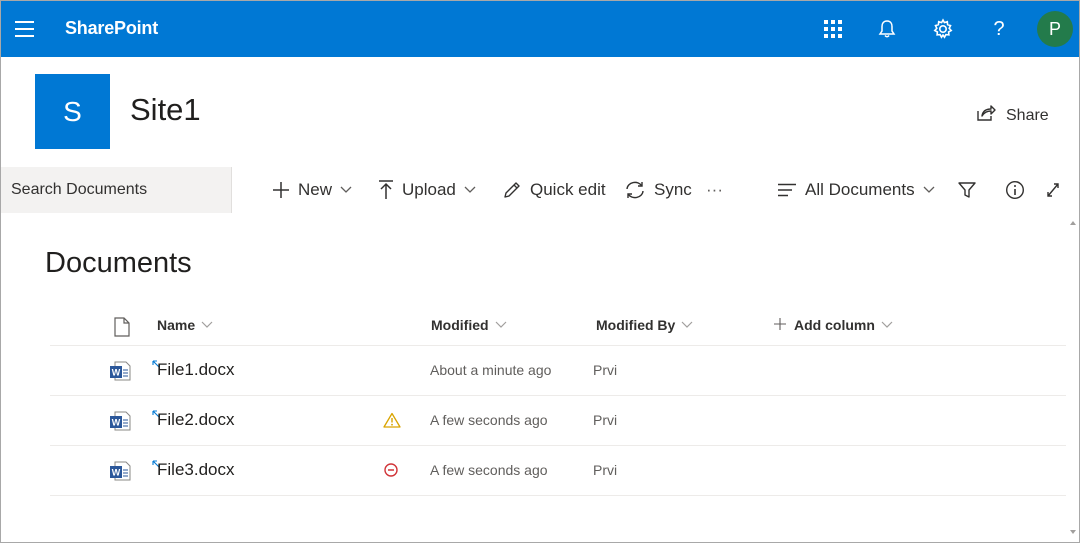 This screenshot has height=543, width=1080. Describe the element at coordinates (1027, 115) in the screenshot. I see `share-label: Share` at that location.